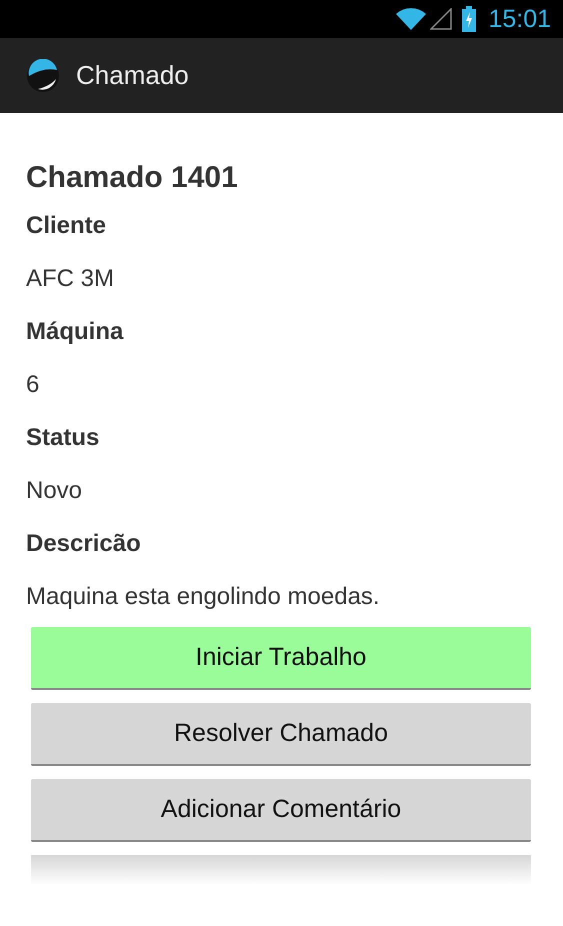  Describe the element at coordinates (33, 385) in the screenshot. I see `field-value: 6` at that location.